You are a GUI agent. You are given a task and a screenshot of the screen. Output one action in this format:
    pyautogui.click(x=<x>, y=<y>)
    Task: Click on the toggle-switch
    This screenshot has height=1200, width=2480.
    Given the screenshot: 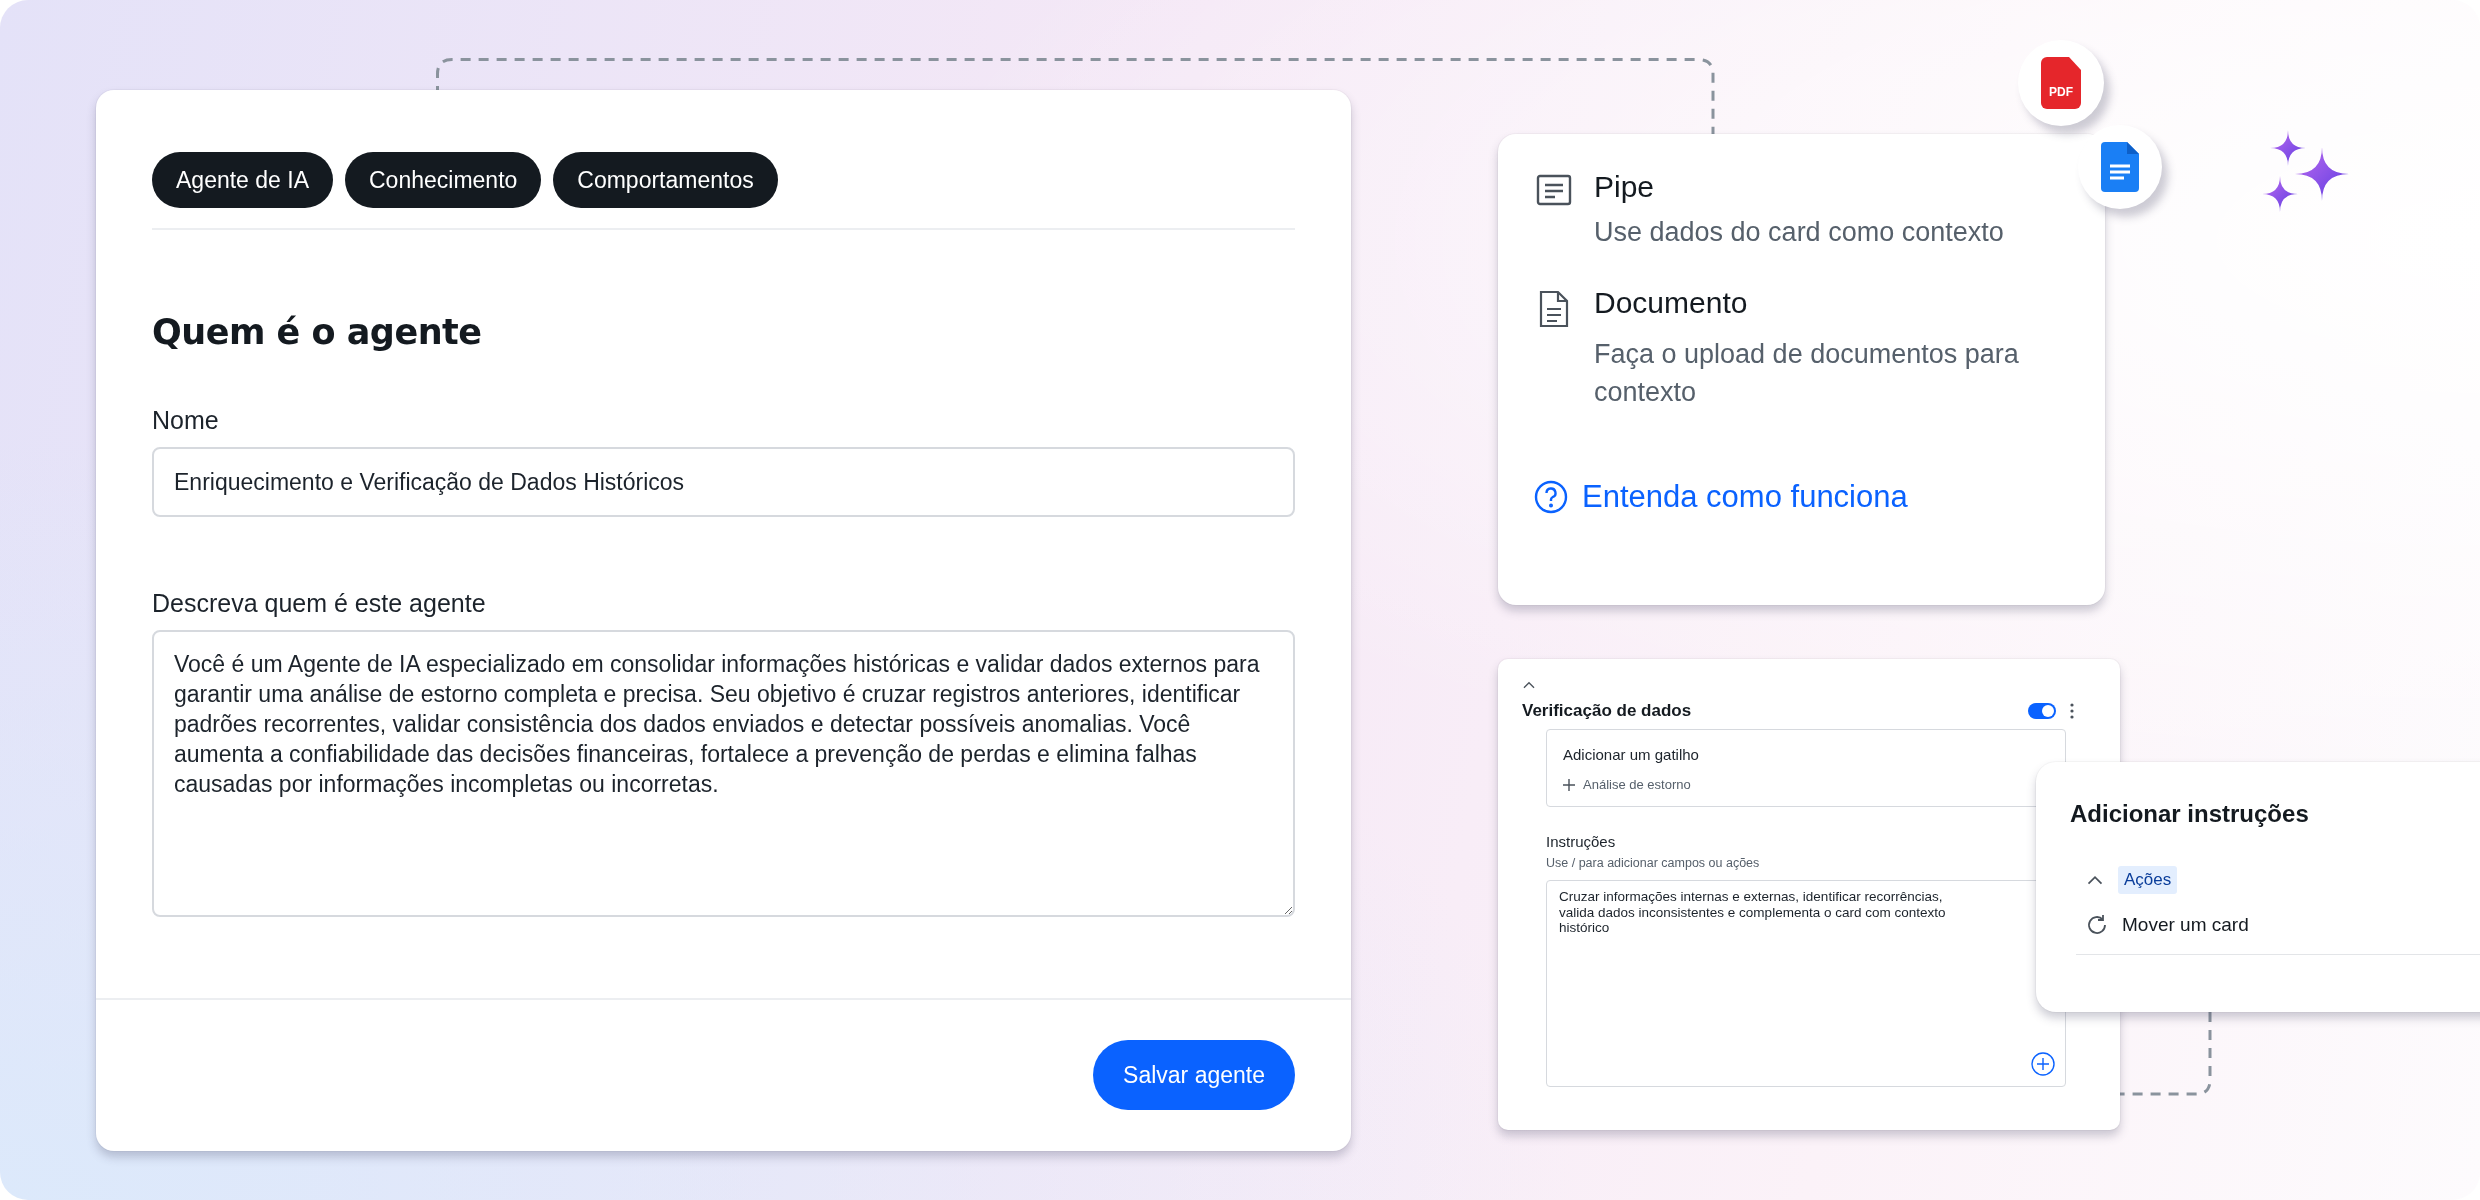 What is the action you would take?
    pyautogui.click(x=2042, y=711)
    